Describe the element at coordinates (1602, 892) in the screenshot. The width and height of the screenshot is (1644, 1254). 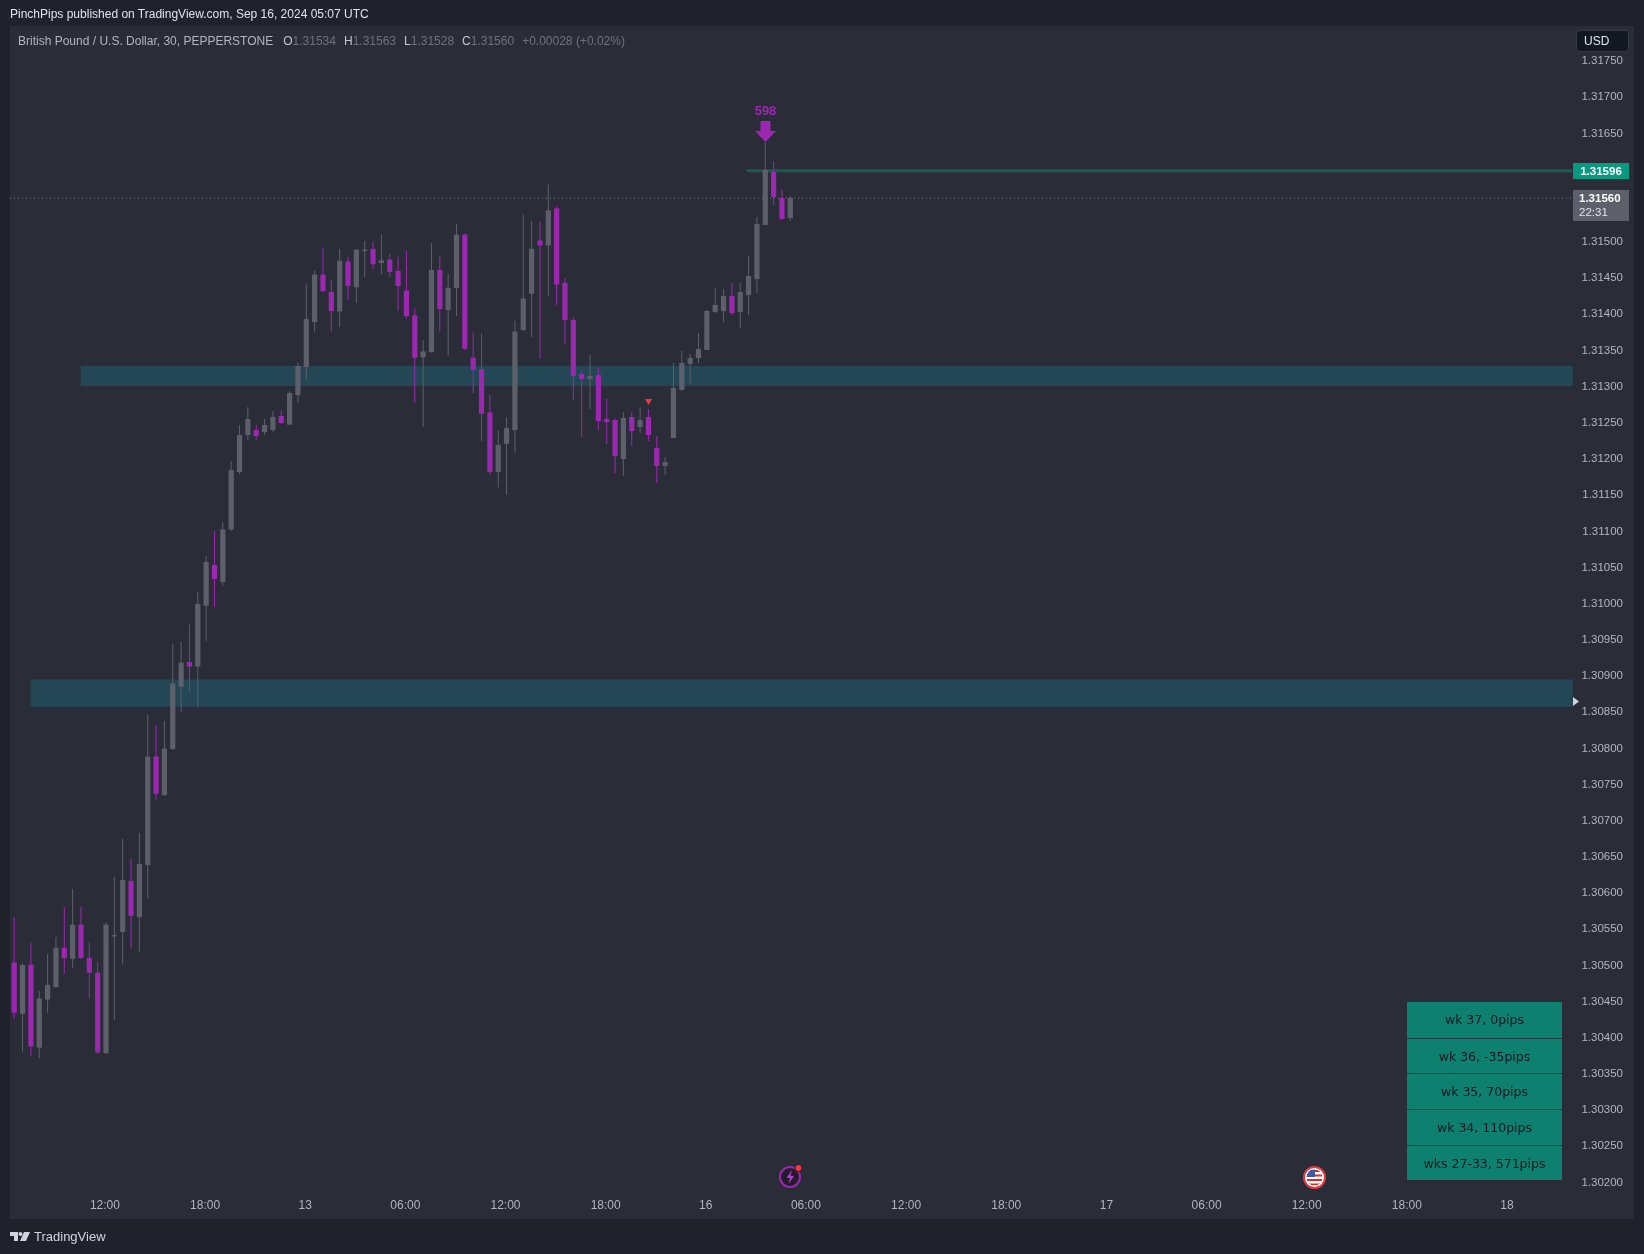
I see `price-label: 1.30600` at that location.